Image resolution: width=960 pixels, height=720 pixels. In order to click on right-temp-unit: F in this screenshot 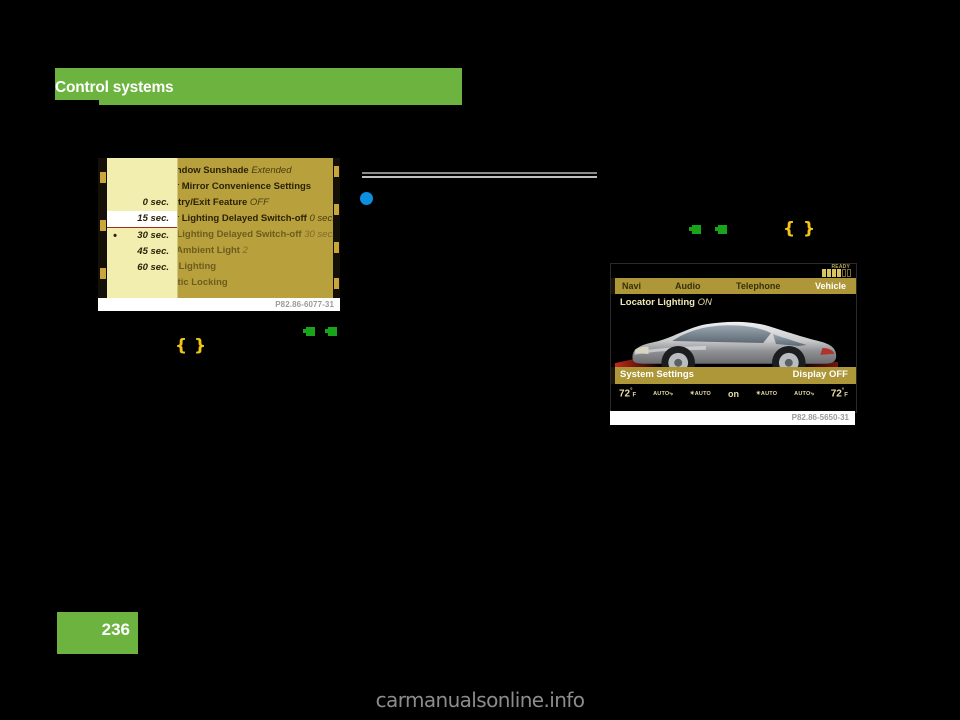, I will do `click(846, 395)`.